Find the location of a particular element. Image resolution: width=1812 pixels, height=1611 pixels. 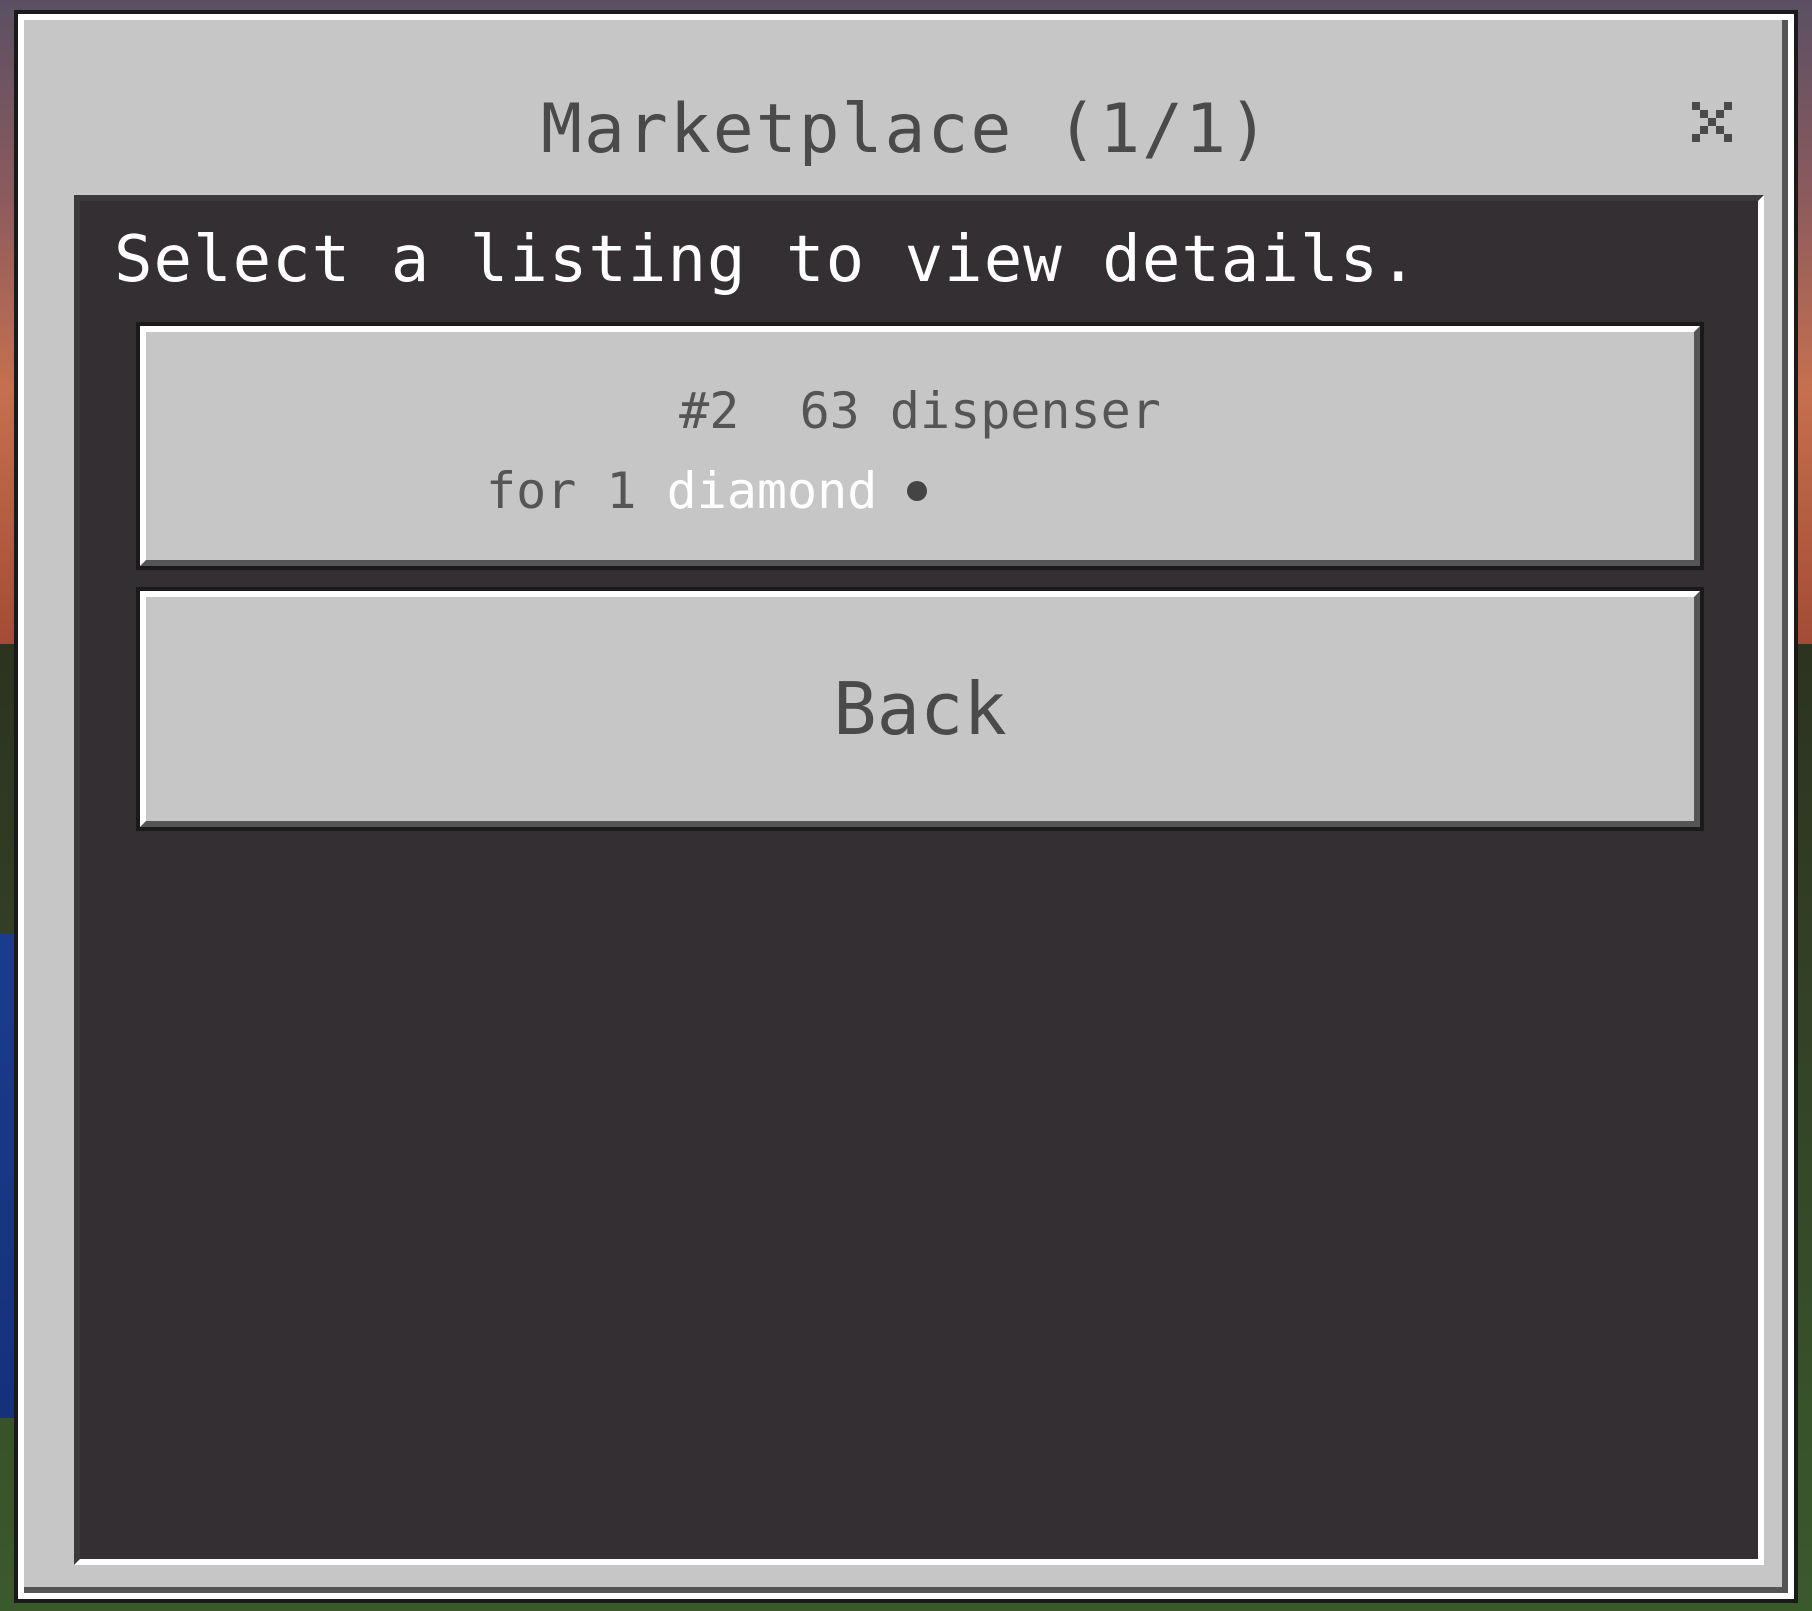

listing-item: #2 63 dispenser for 1 diamond is located at coordinates (920, 446).